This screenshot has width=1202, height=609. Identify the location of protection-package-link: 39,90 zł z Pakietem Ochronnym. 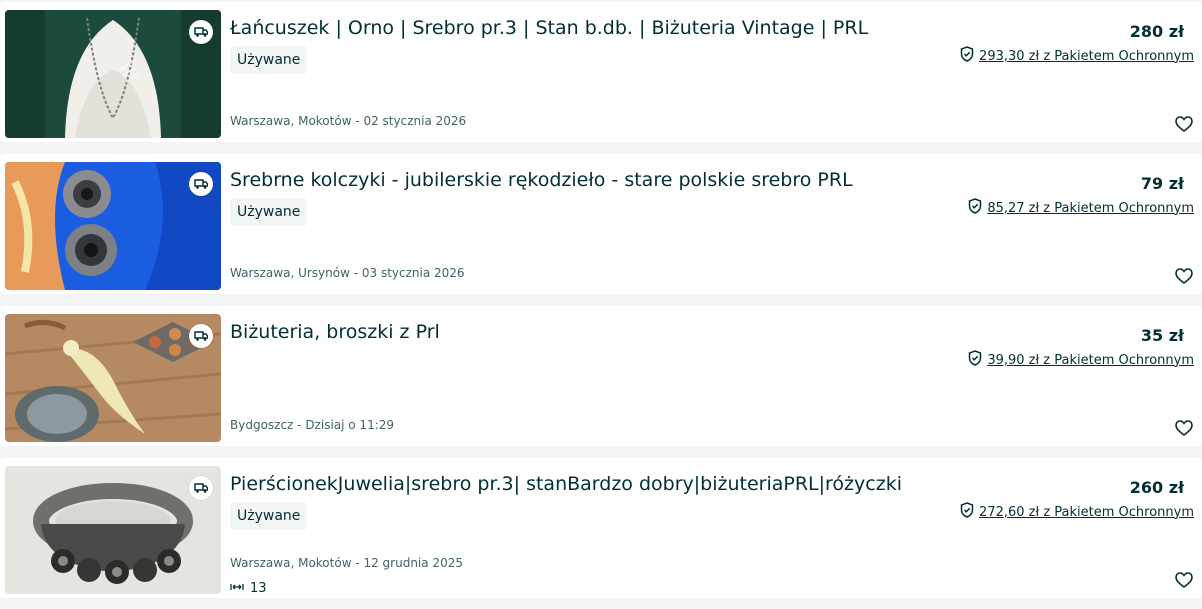
(1081, 360).